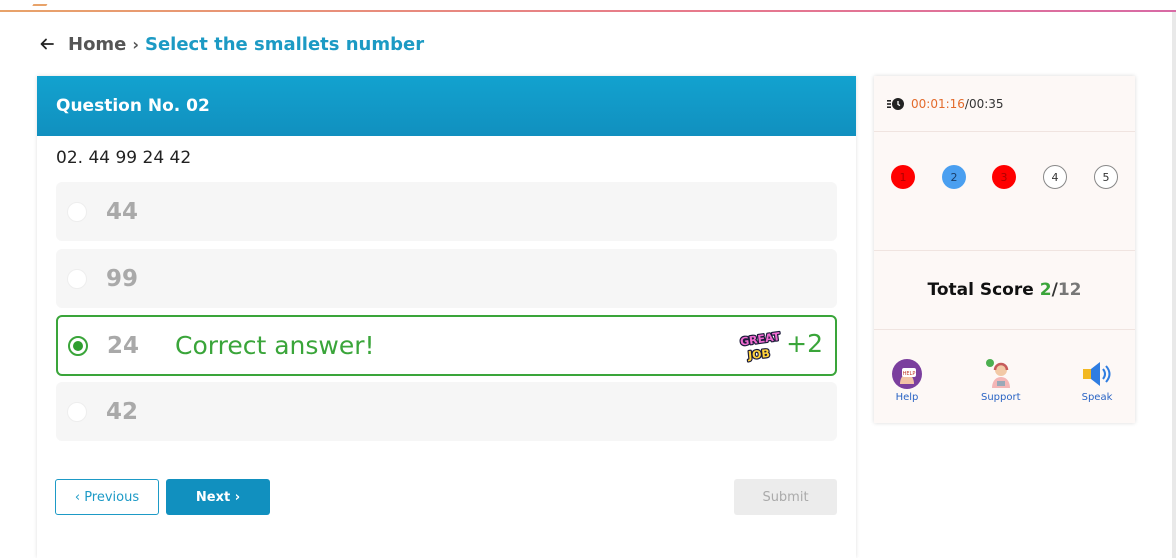  What do you see at coordinates (895, 103) in the screenshot?
I see `stopwatch-icon` at bounding box center [895, 103].